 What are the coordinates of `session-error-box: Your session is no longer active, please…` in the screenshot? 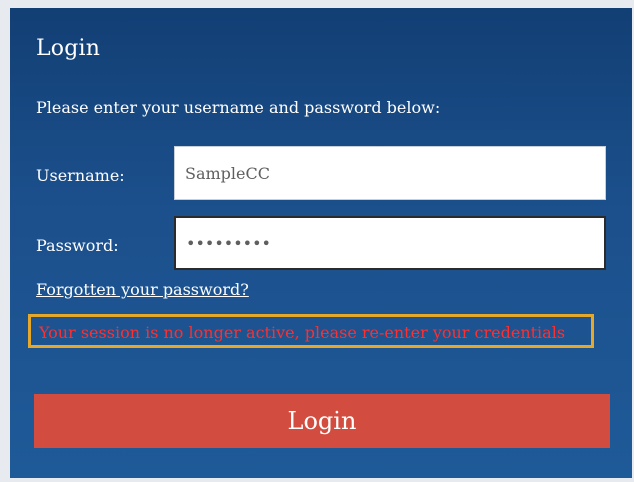 It's located at (311, 331).